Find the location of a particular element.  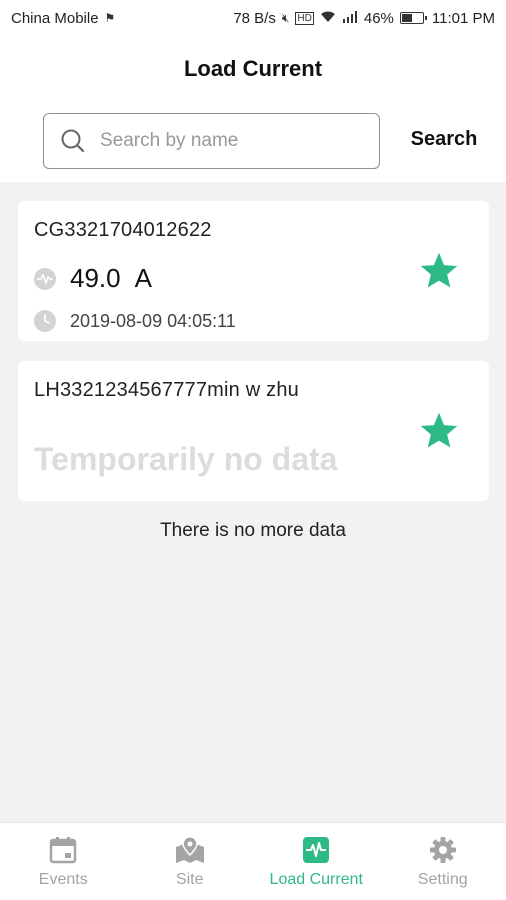

page-title: Load Current is located at coordinates (253, 68).